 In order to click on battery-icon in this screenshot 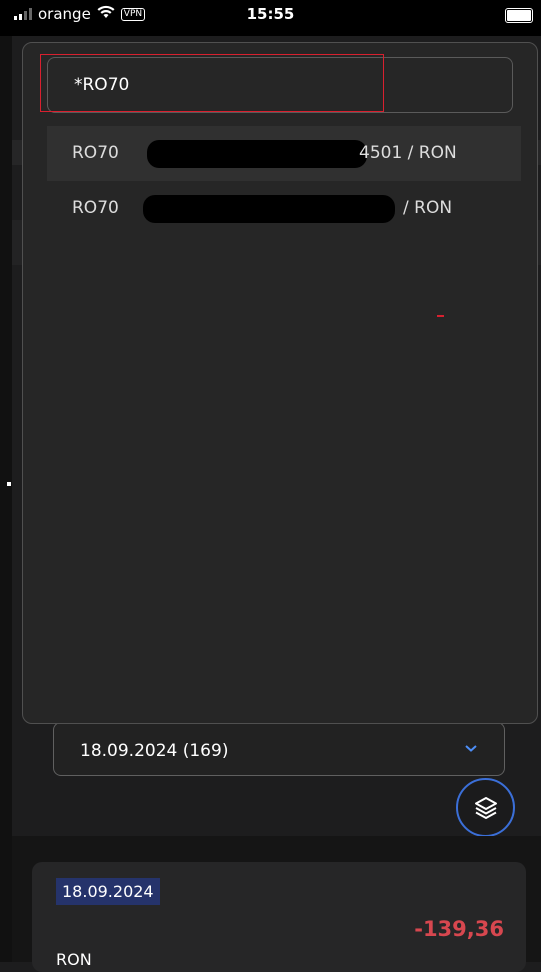, I will do `click(519, 15)`.